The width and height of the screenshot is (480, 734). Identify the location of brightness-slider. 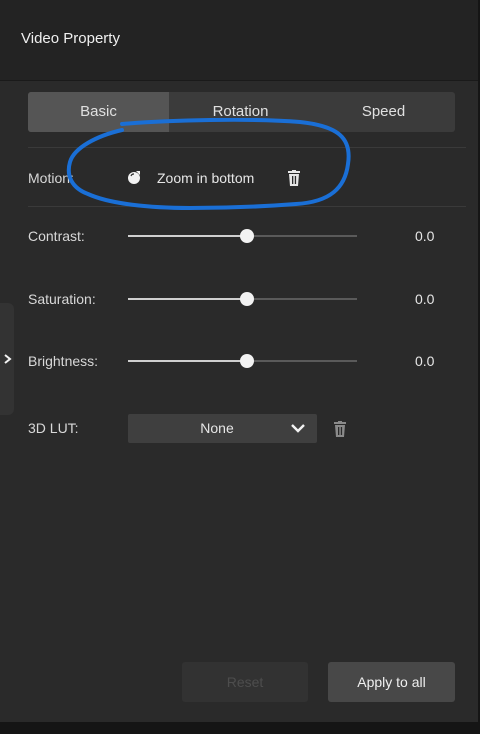
(242, 361).